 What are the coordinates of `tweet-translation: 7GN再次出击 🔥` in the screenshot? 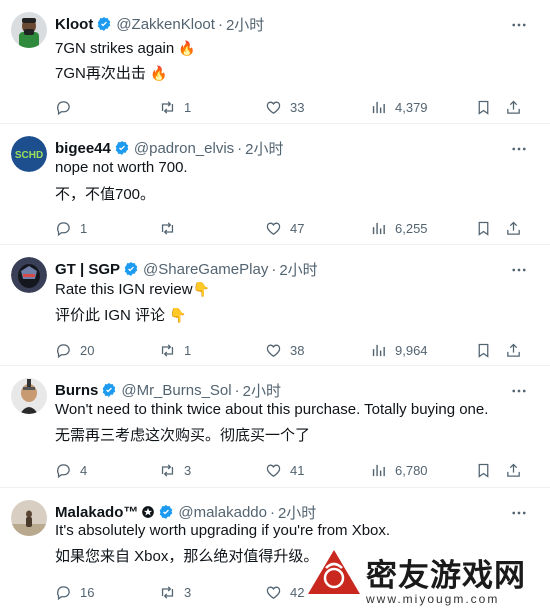 It's located at (111, 73).